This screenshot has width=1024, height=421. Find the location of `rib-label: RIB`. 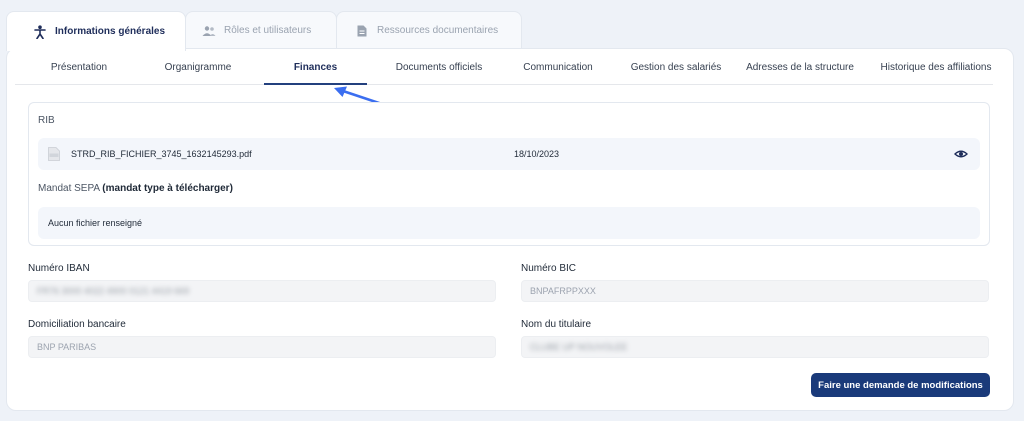

rib-label: RIB is located at coordinates (46, 120).